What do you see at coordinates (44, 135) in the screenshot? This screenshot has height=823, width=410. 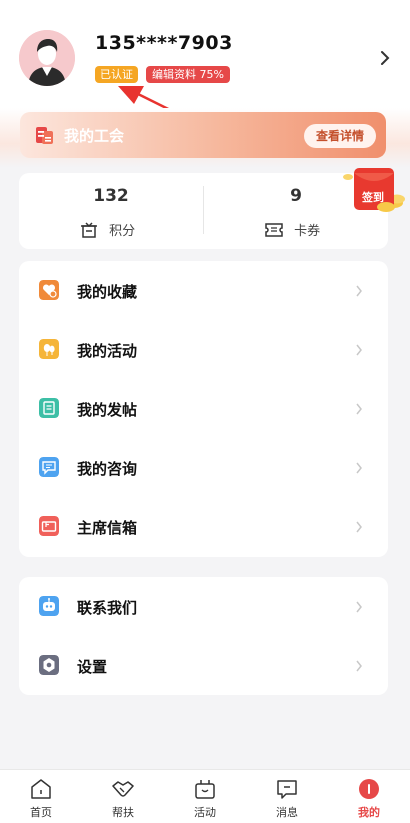 I see `union-document-icon` at bounding box center [44, 135].